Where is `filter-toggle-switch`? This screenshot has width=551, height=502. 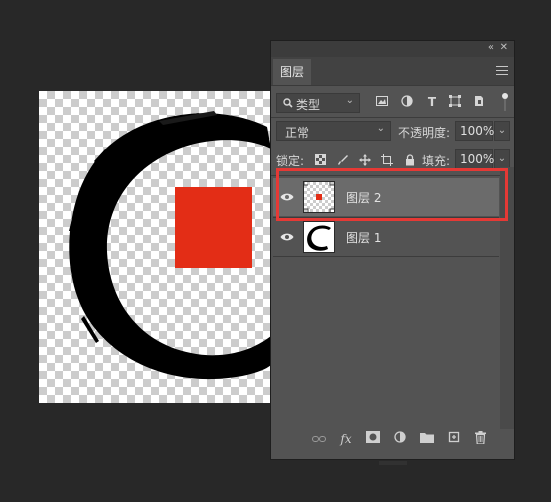
filter-toggle-switch is located at coordinates (505, 102).